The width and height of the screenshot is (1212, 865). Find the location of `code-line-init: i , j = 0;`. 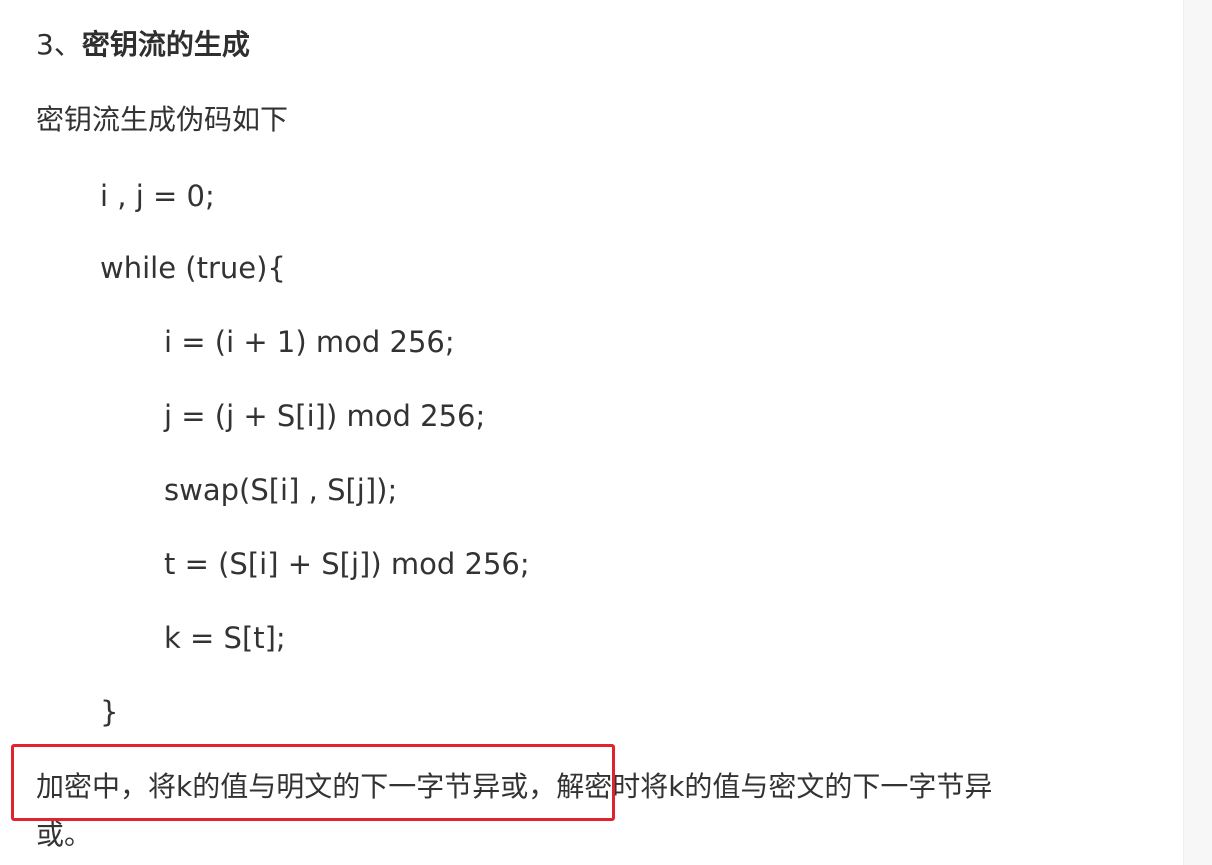

code-line-init: i , j = 0; is located at coordinates (157, 196).